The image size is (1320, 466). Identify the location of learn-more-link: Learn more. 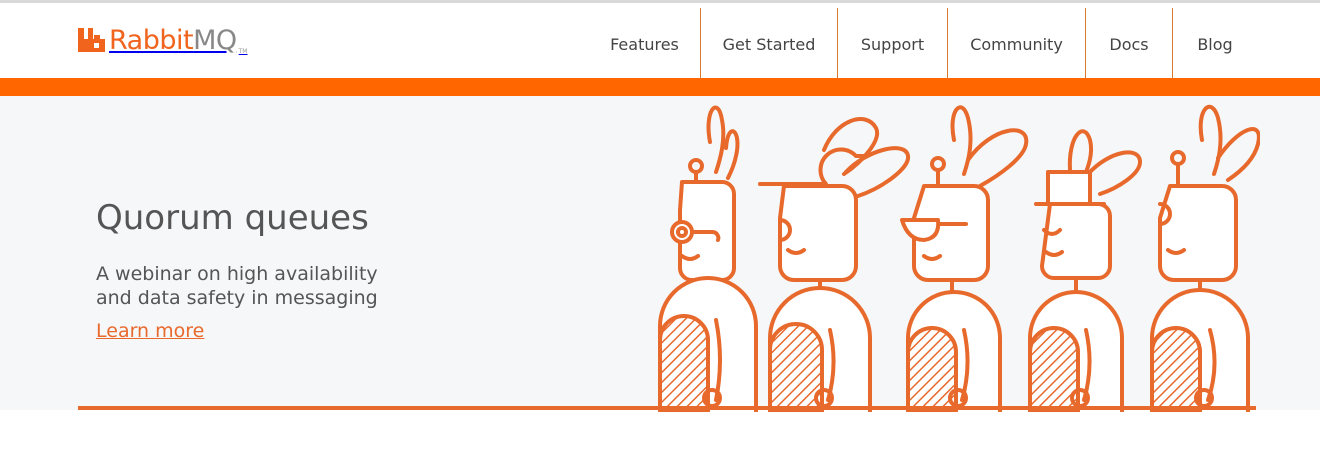
(150, 331).